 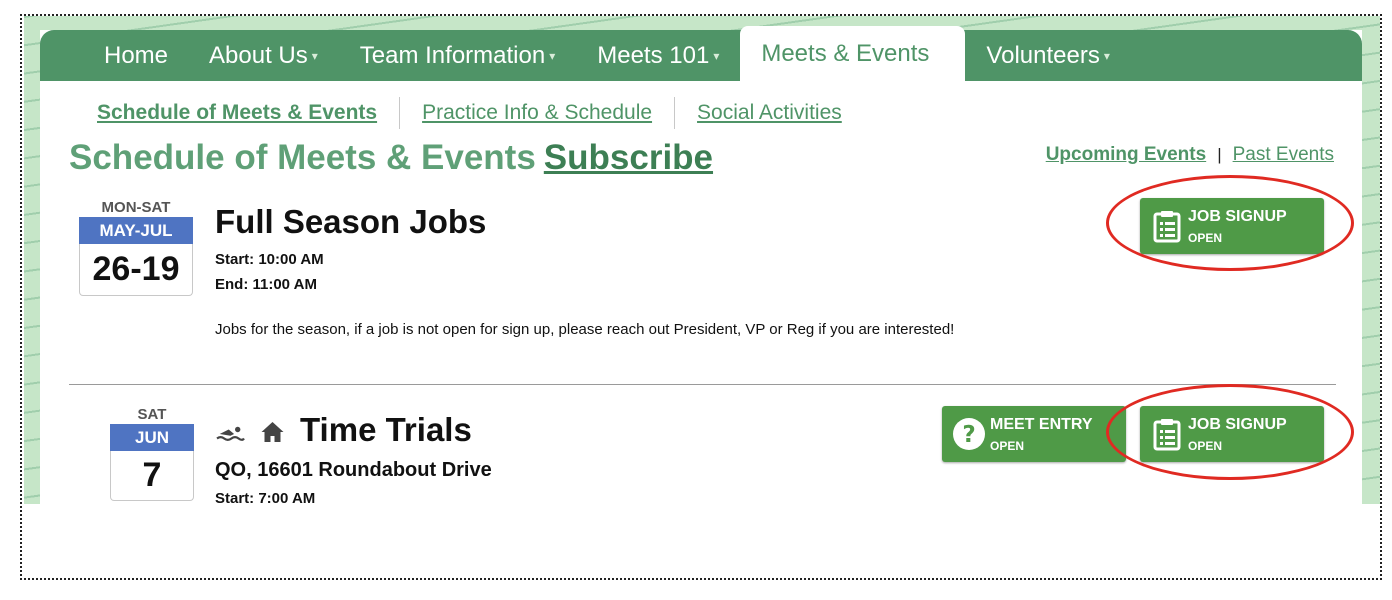 I want to click on question-icon: ?, so click(x=969, y=434).